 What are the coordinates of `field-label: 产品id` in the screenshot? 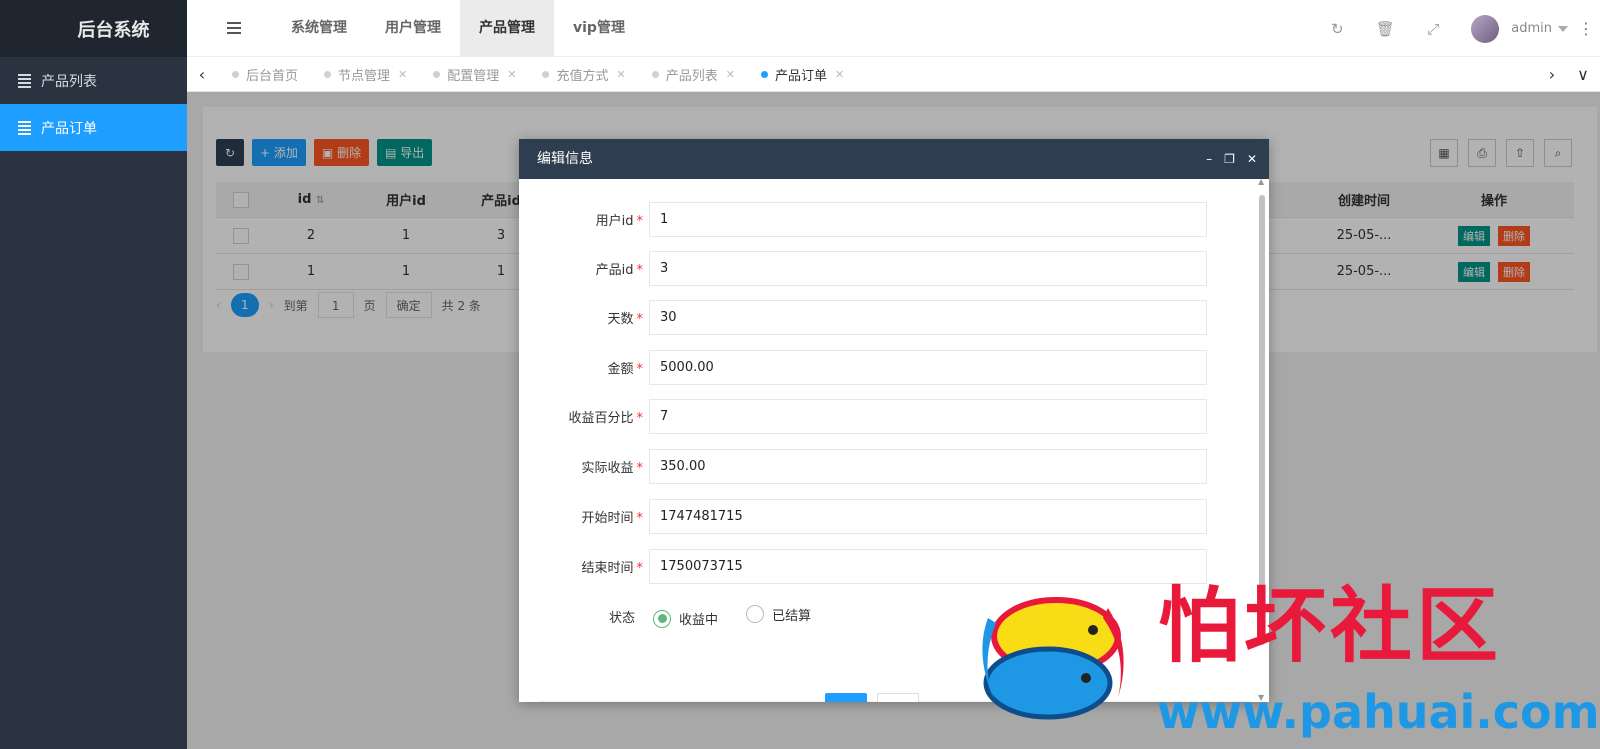 It's located at (614, 270).